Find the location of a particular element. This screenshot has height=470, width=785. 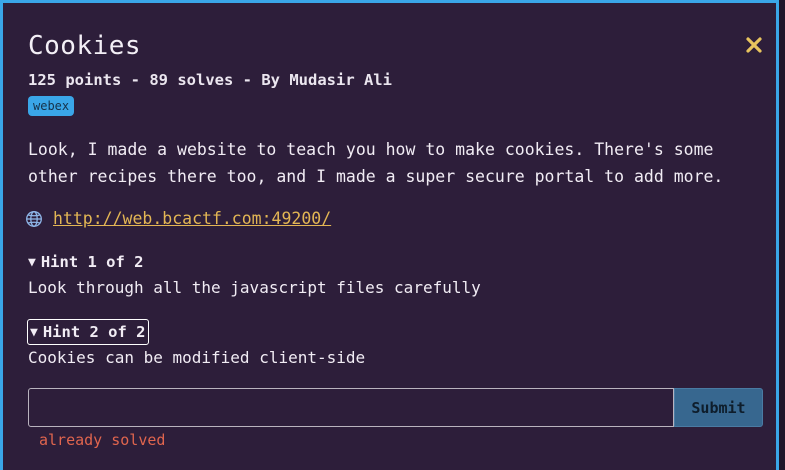

hint-1-toggle: ▼ Hint 1 of 2 is located at coordinates (85, 262).